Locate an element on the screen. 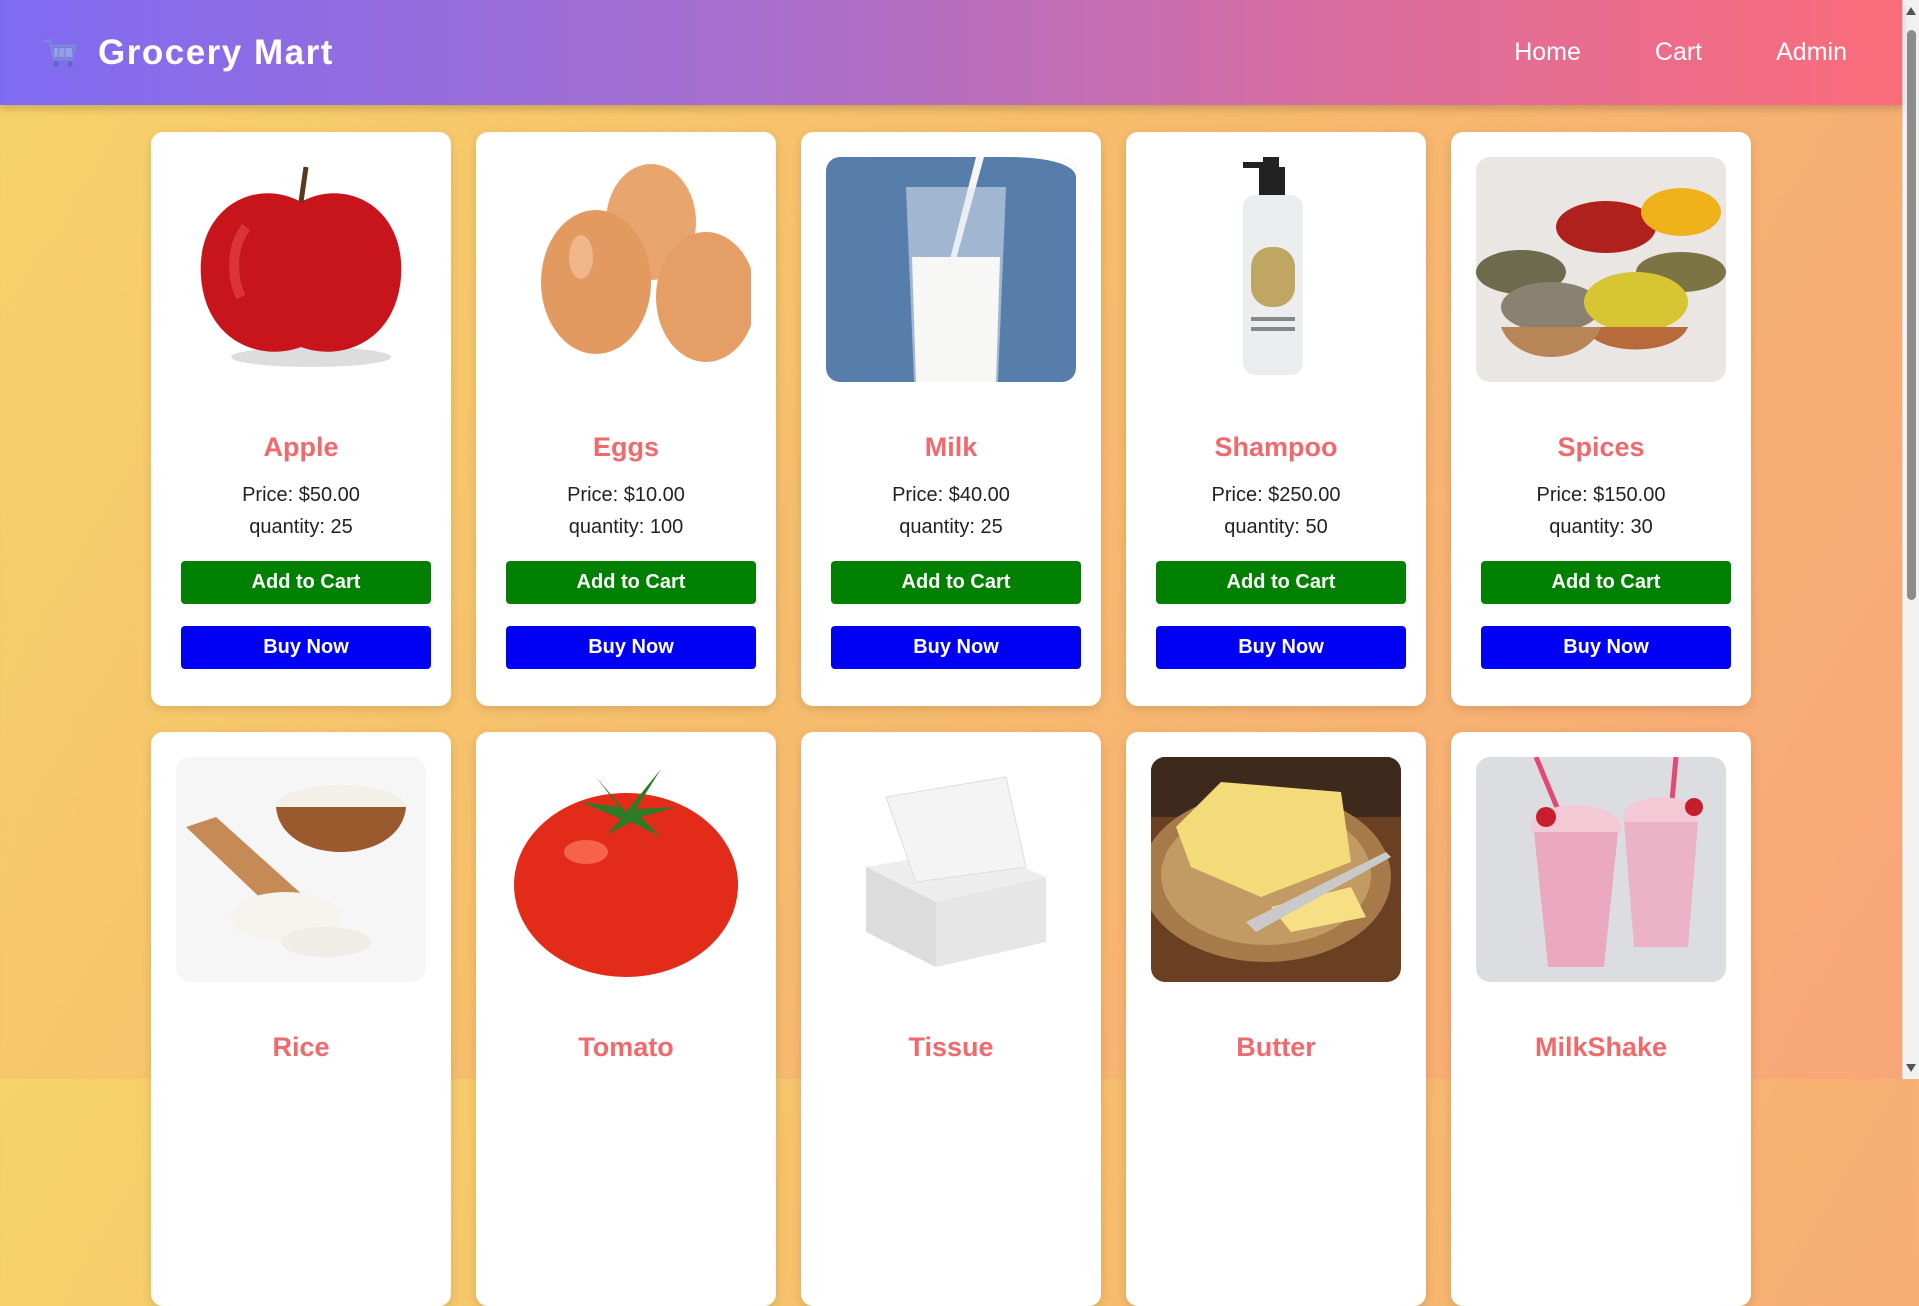 This screenshot has height=1306, width=1919. nav-cart-link: Cart is located at coordinates (1678, 52).